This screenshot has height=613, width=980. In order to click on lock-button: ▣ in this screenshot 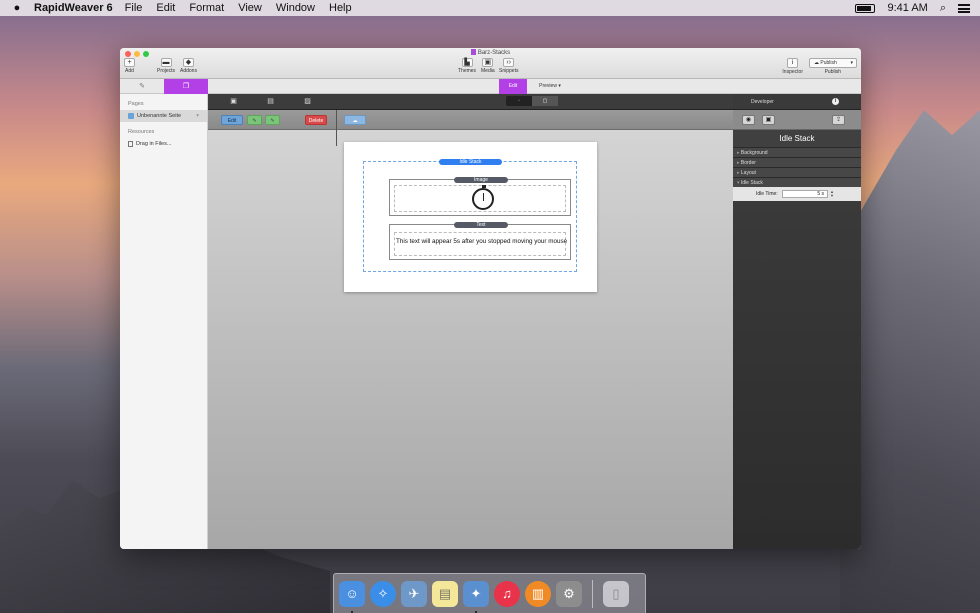, I will do `click(768, 120)`.